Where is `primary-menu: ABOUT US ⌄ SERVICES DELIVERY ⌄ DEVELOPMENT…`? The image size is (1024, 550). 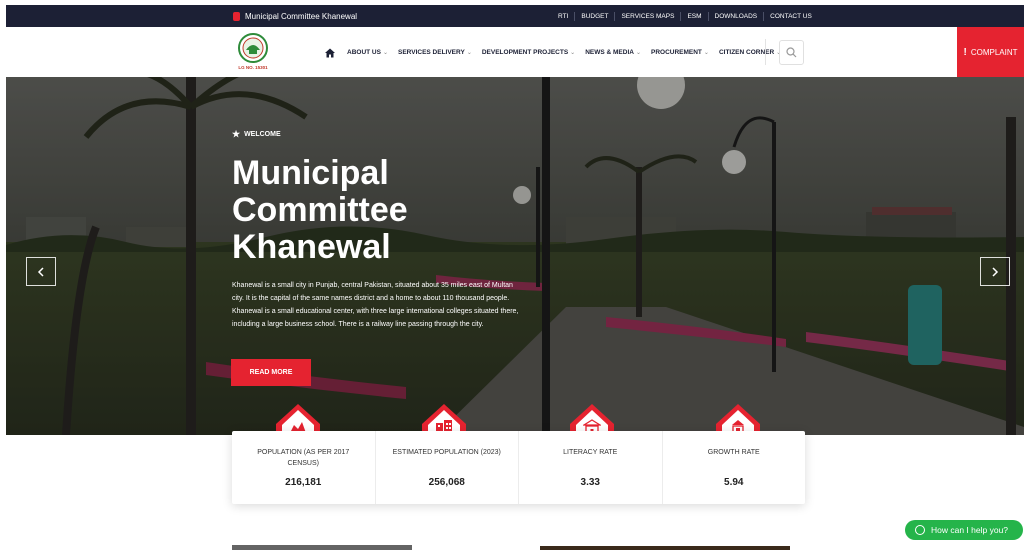
primary-menu: ABOUT US ⌄ SERVICES DELIVERY ⌄ DEVELOPMENT… is located at coordinates (569, 52).